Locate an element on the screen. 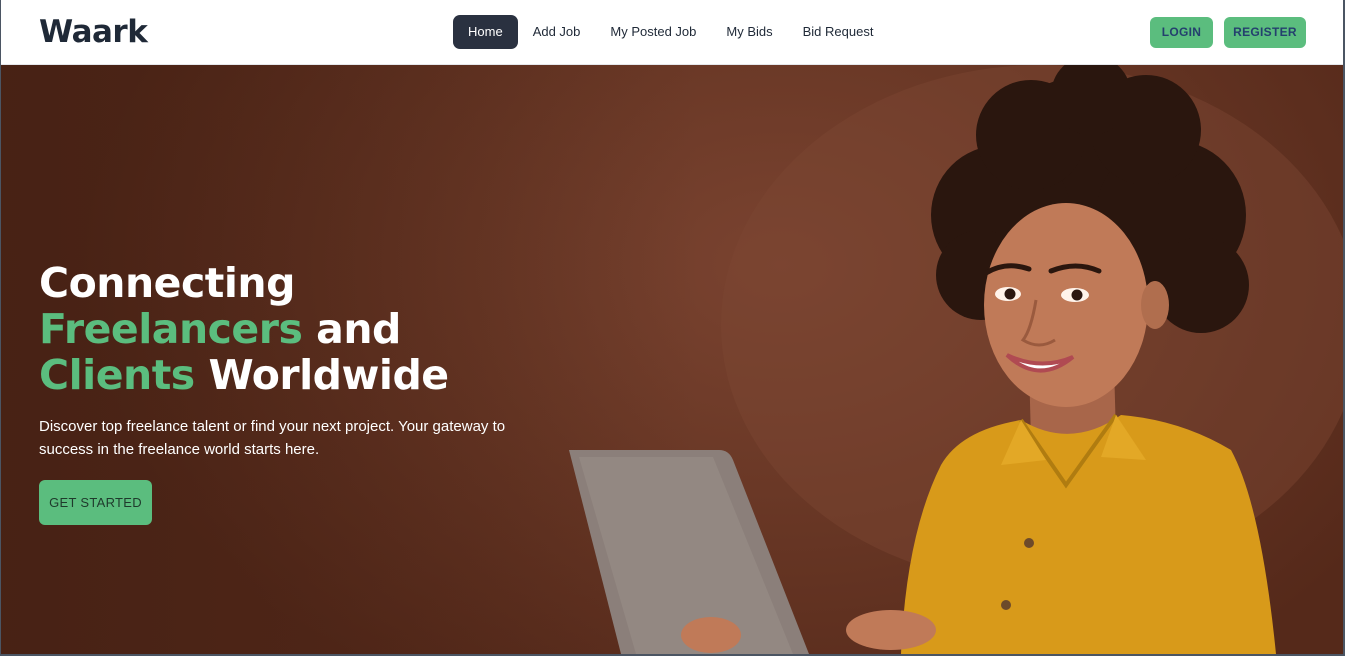 The height and width of the screenshot is (656, 1345). nav-add-job: Add Job is located at coordinates (557, 32).